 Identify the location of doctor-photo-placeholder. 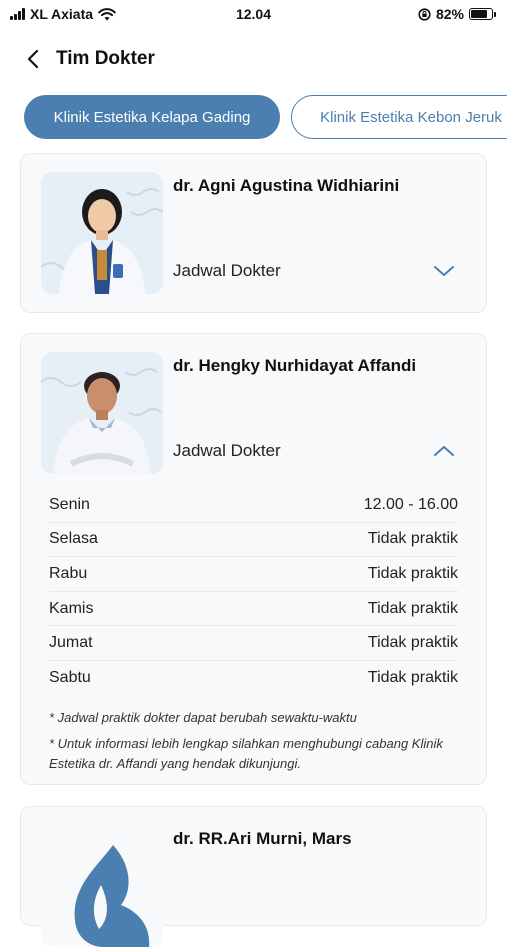
(102, 886).